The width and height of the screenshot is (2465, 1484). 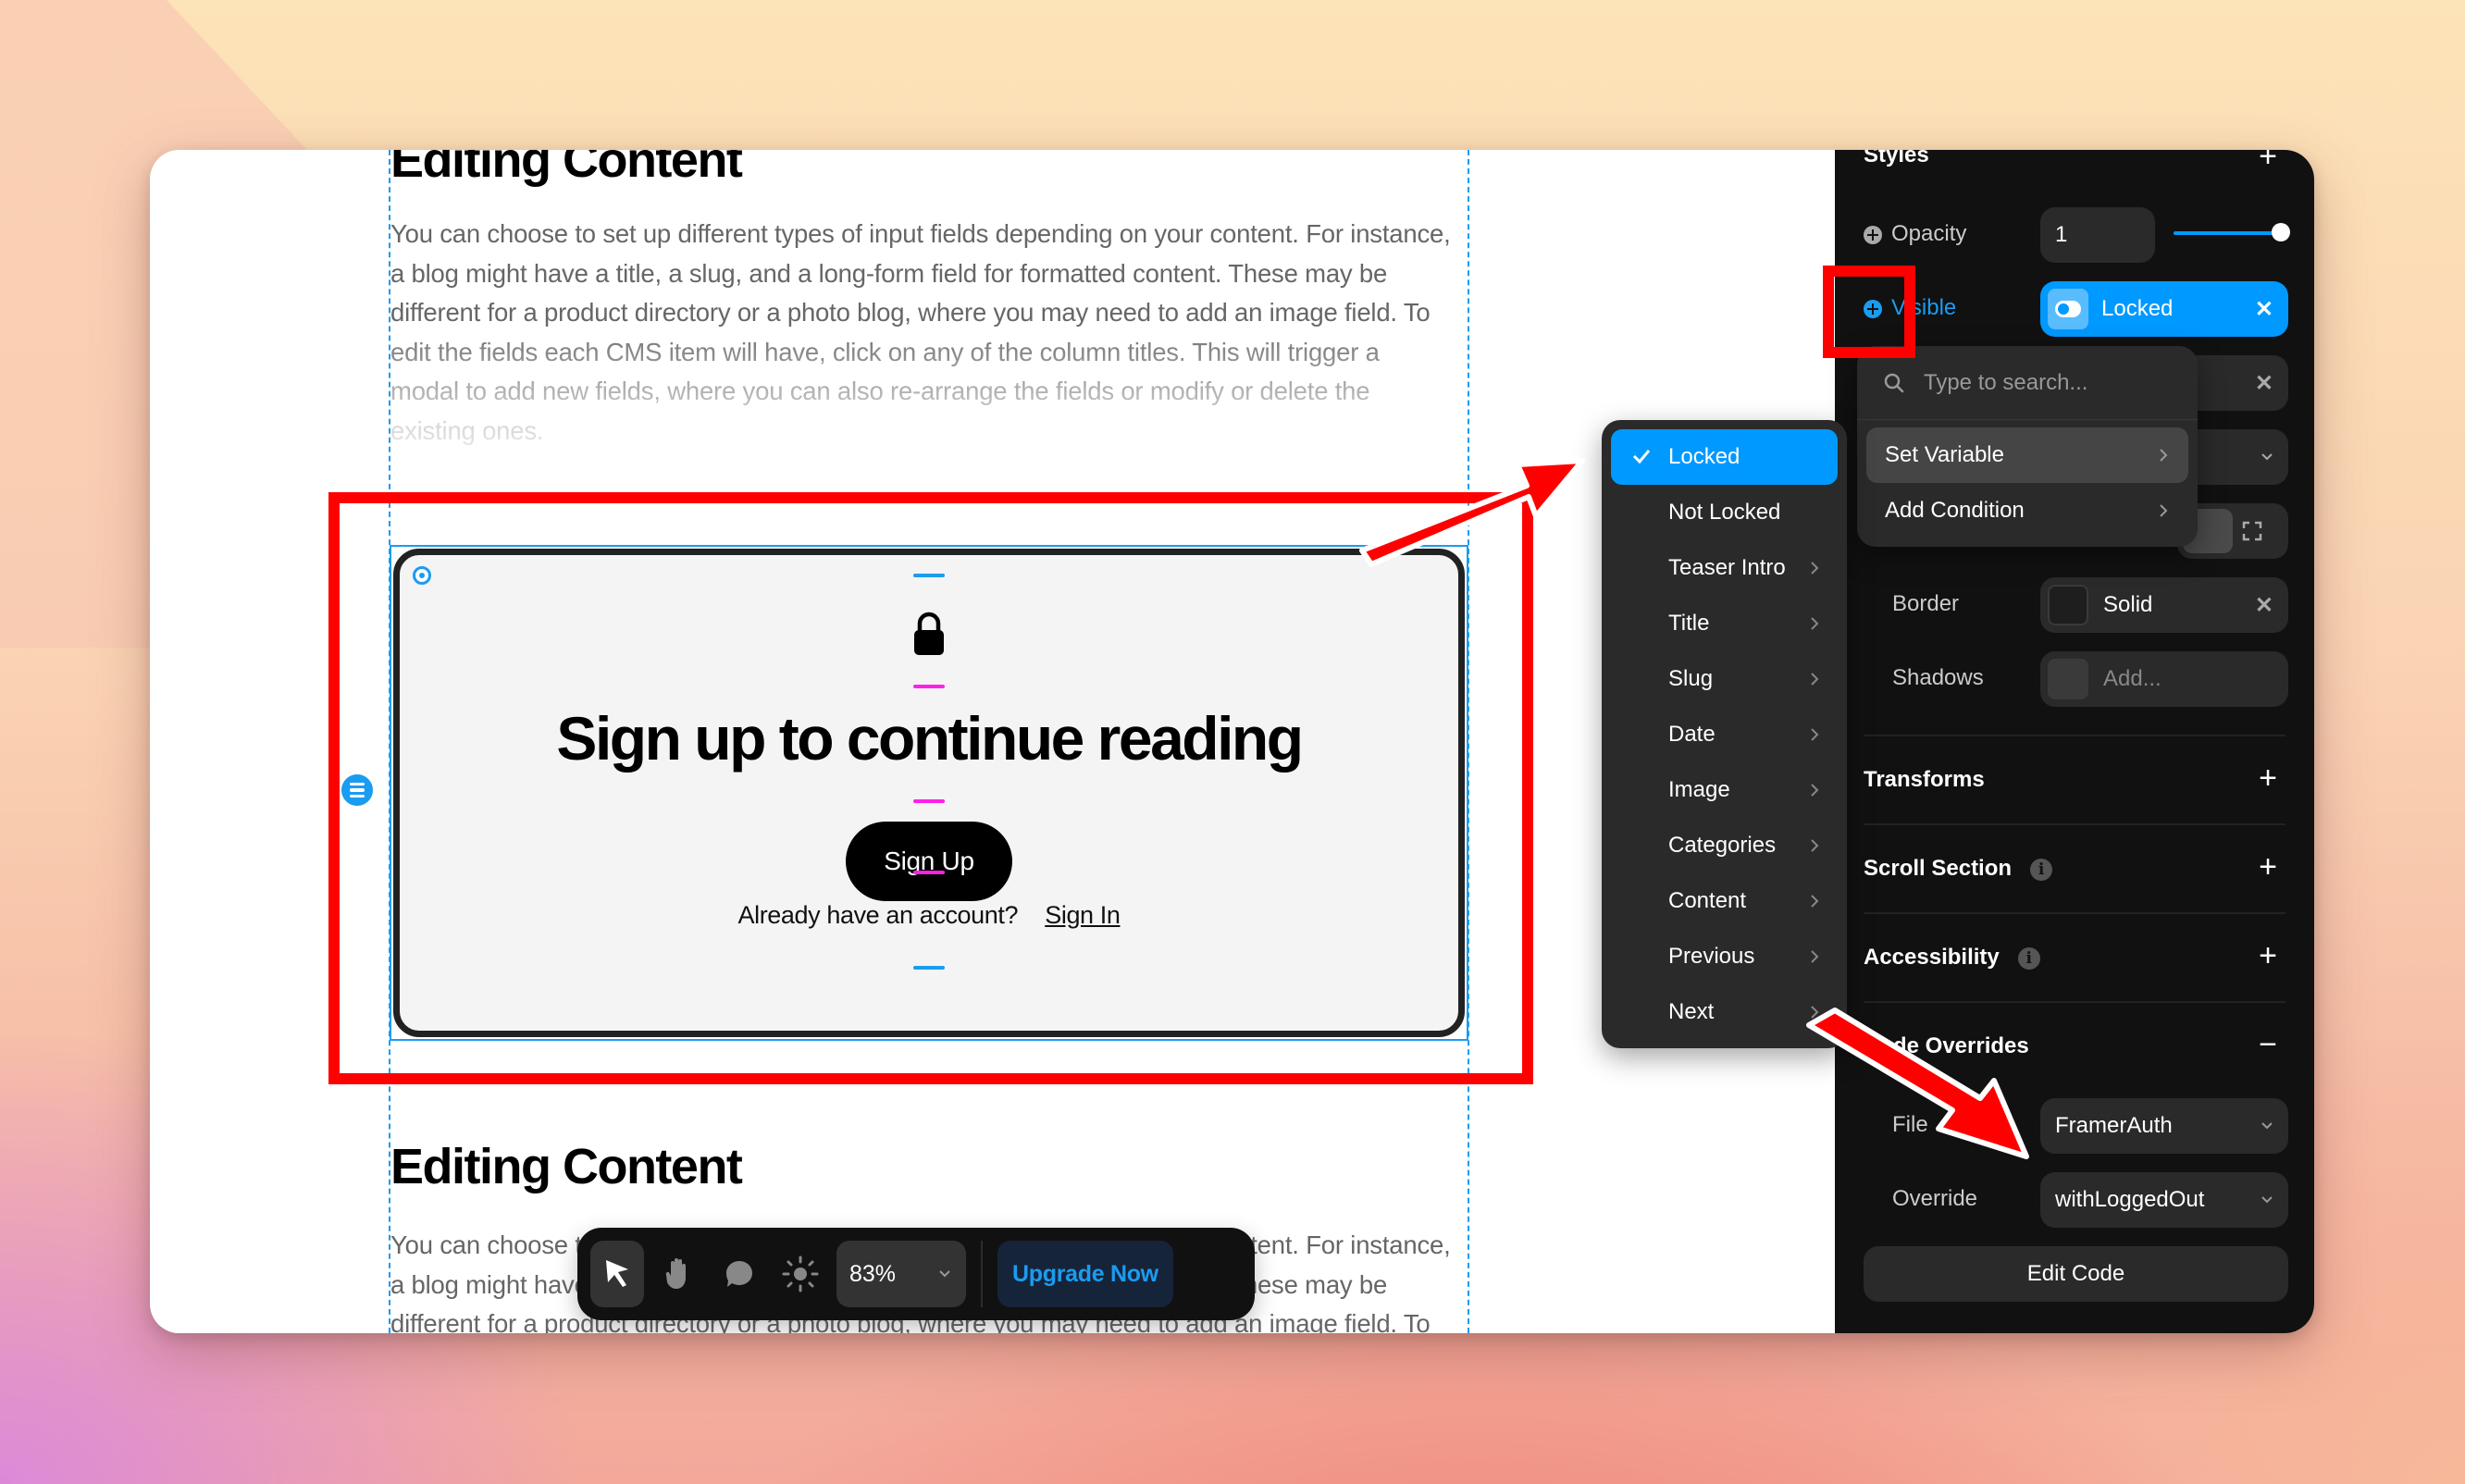 I want to click on border-value: Solid, so click(x=2128, y=604).